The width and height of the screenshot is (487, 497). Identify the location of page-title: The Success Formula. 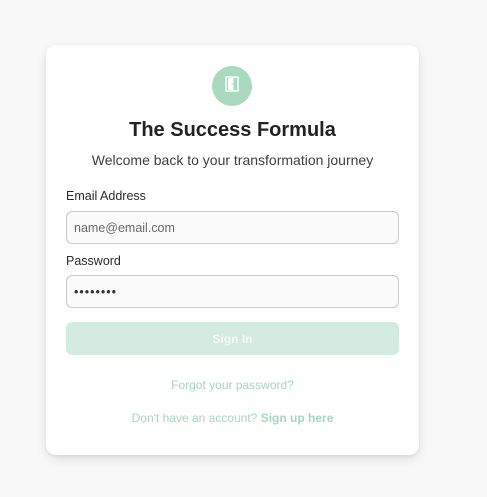
(232, 130).